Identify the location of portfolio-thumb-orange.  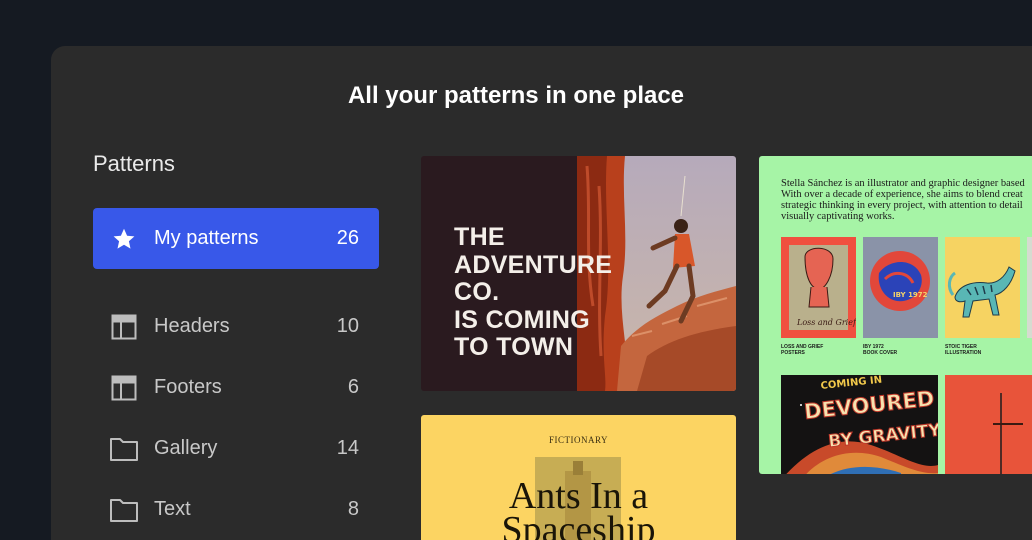
(988, 424).